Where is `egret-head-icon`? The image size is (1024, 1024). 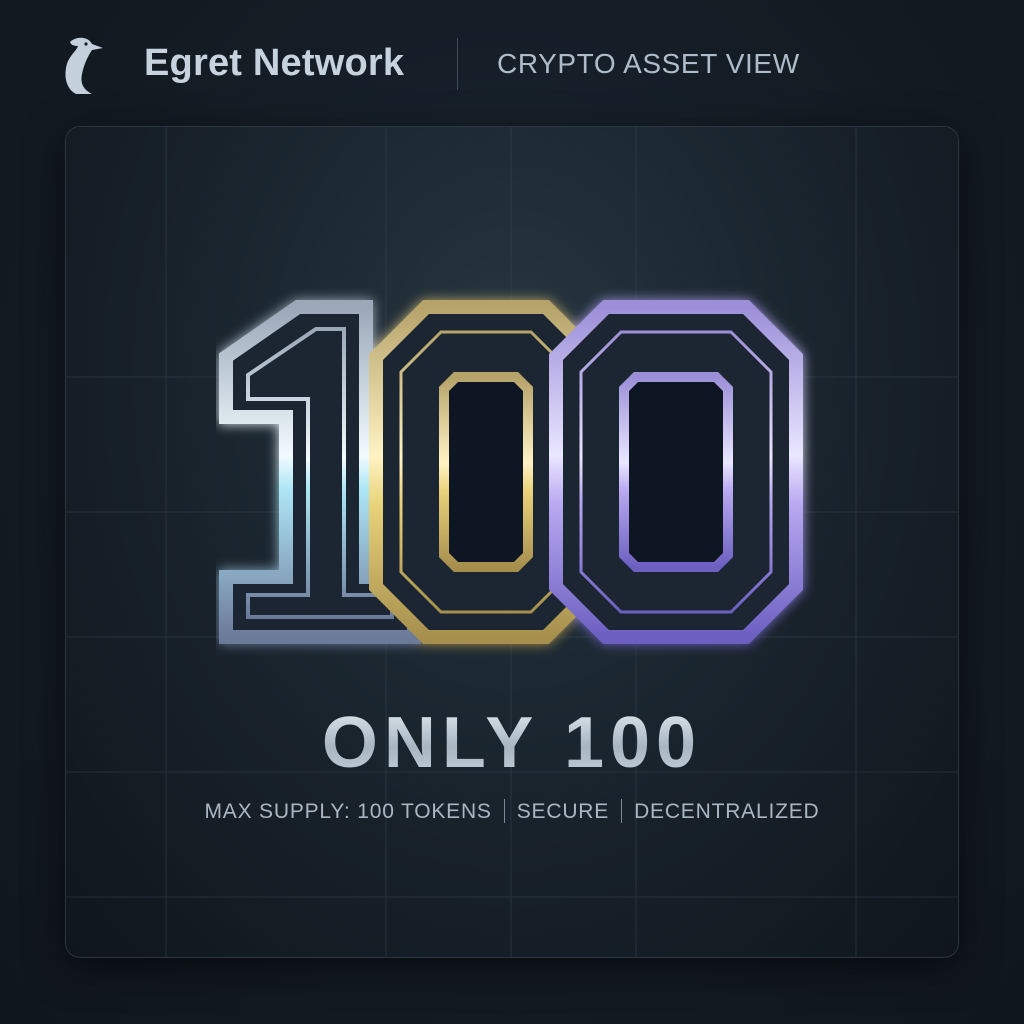 egret-head-icon is located at coordinates (84, 65).